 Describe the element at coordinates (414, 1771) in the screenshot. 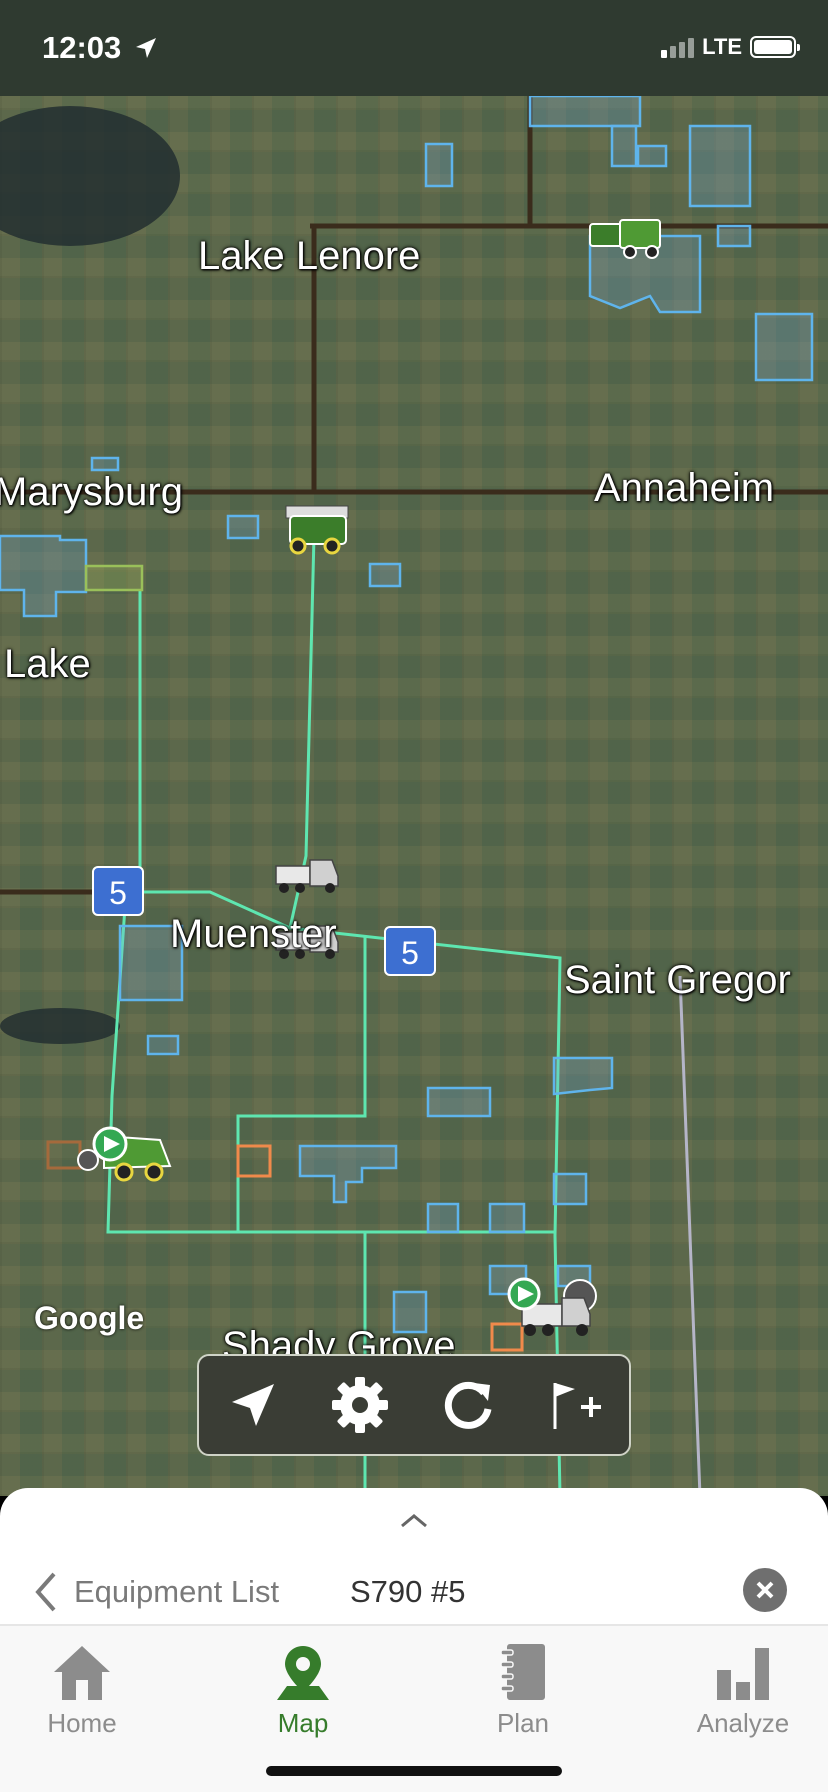

I see `home-indicator` at that location.